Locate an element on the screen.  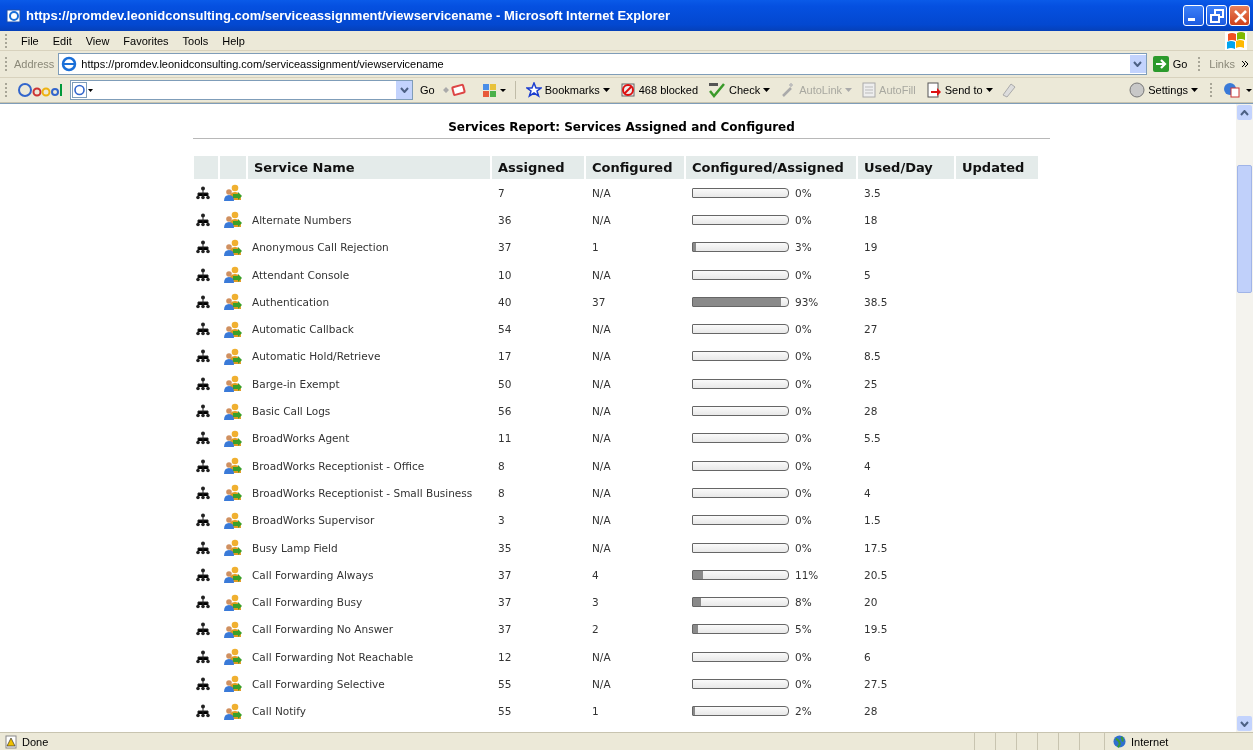
column-header: Used/Day is located at coordinates (906, 167).